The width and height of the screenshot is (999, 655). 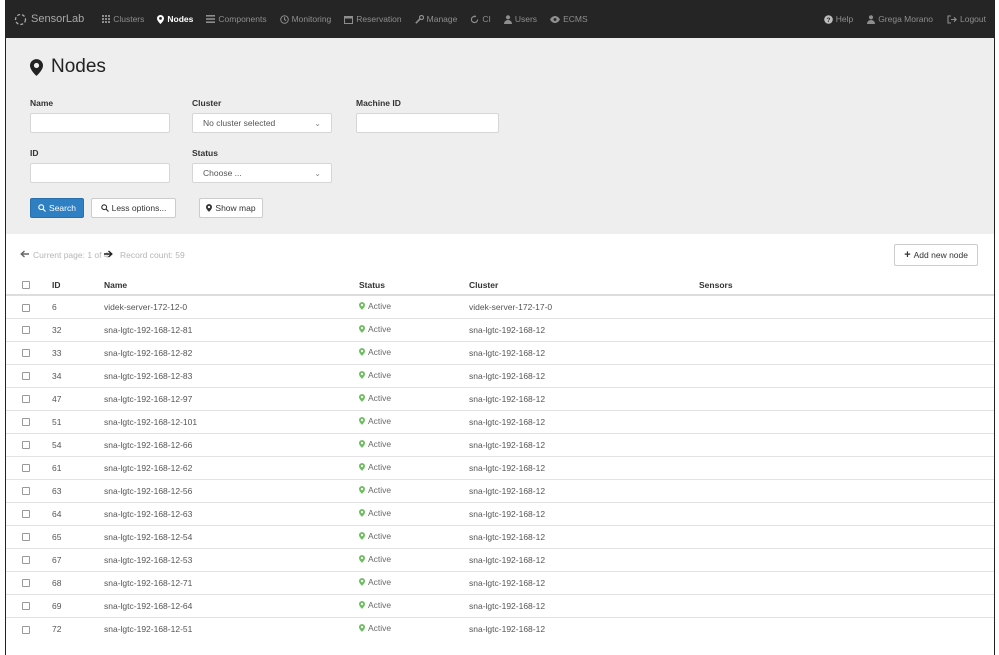 I want to click on add-new-node-button: + Add new node, so click(x=936, y=255).